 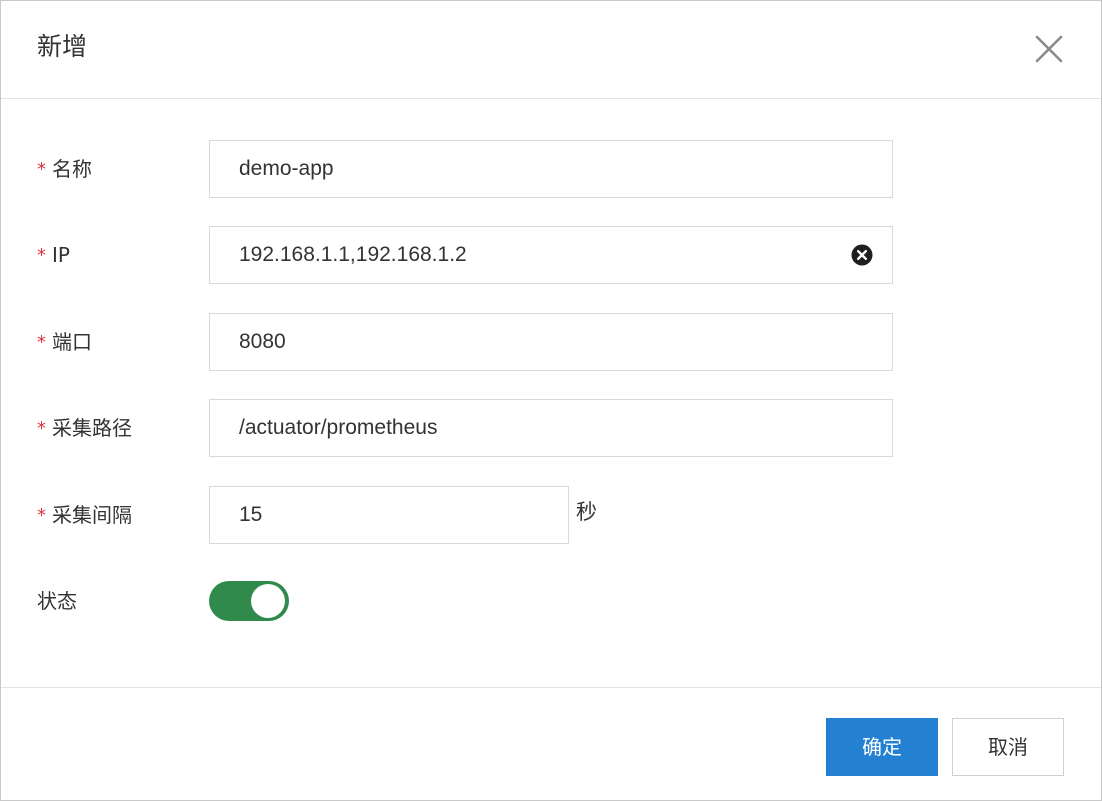 I want to click on form-row-port: * 端口, so click(x=551, y=342).